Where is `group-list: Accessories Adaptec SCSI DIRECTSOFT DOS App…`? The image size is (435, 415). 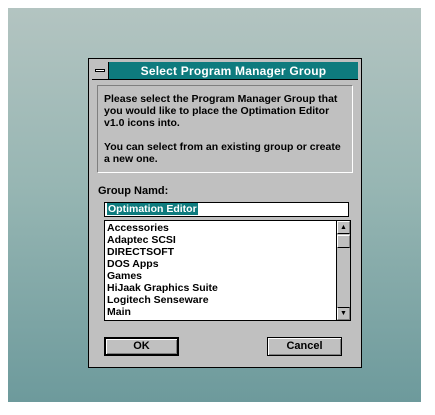 group-list: Accessories Adaptec SCSI DIRECTSOFT DOS App… is located at coordinates (227, 270).